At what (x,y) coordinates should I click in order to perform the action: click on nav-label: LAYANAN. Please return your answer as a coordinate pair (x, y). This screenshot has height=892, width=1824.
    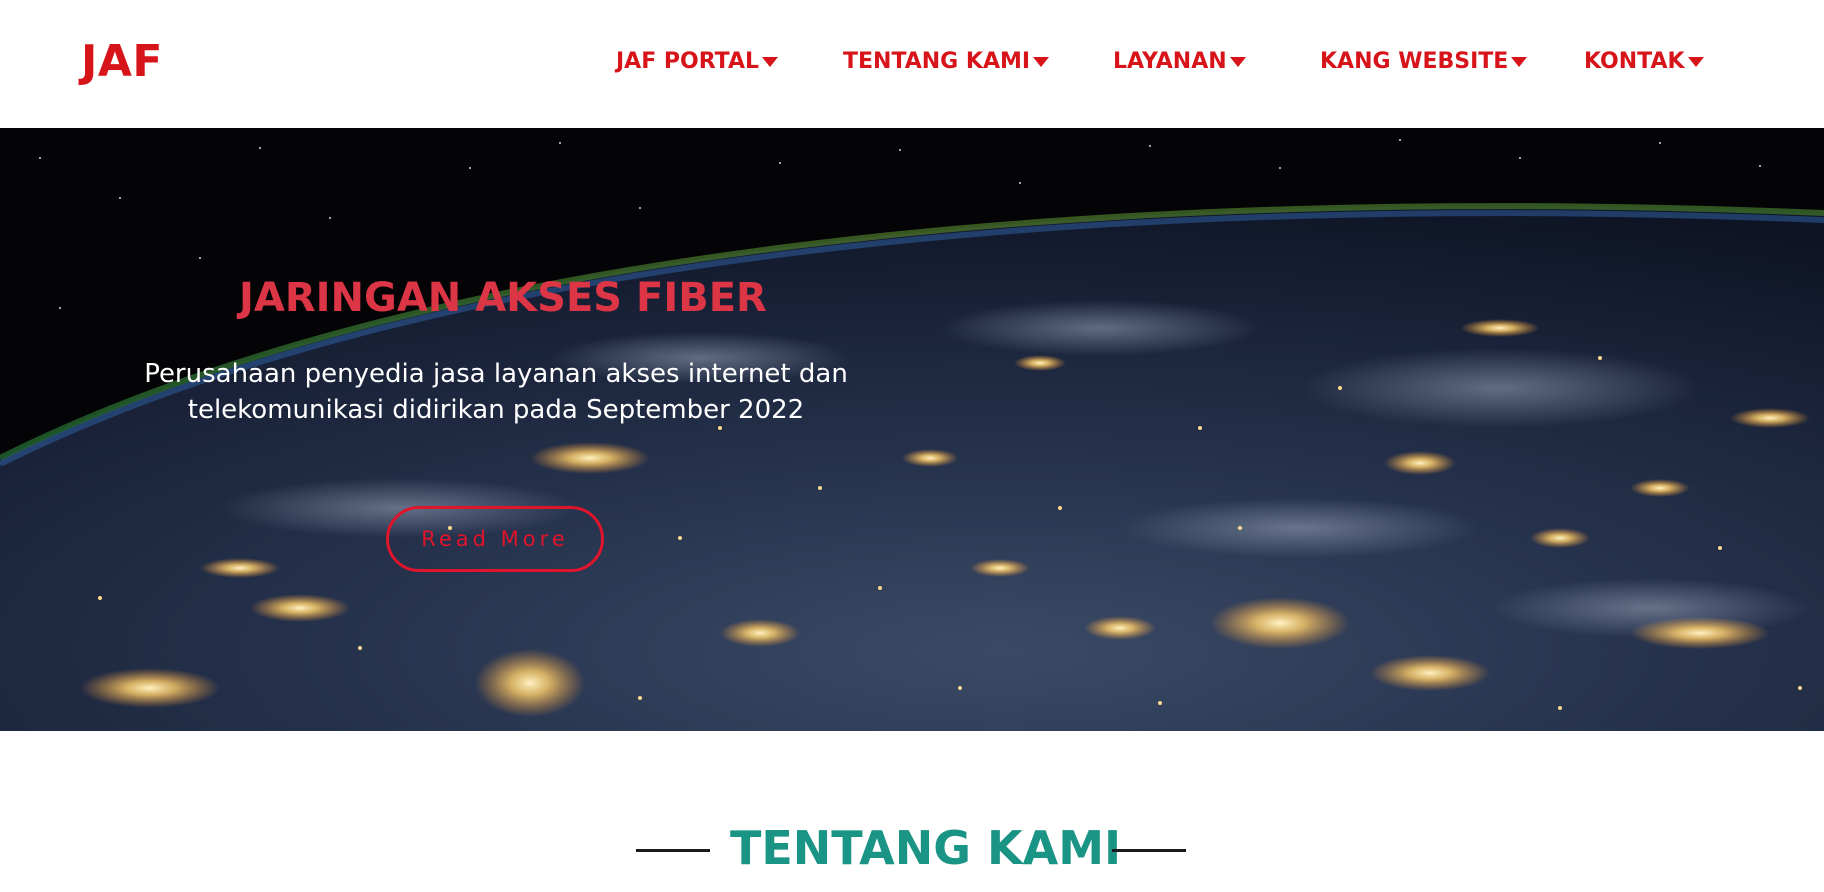
    Looking at the image, I should click on (1170, 61).